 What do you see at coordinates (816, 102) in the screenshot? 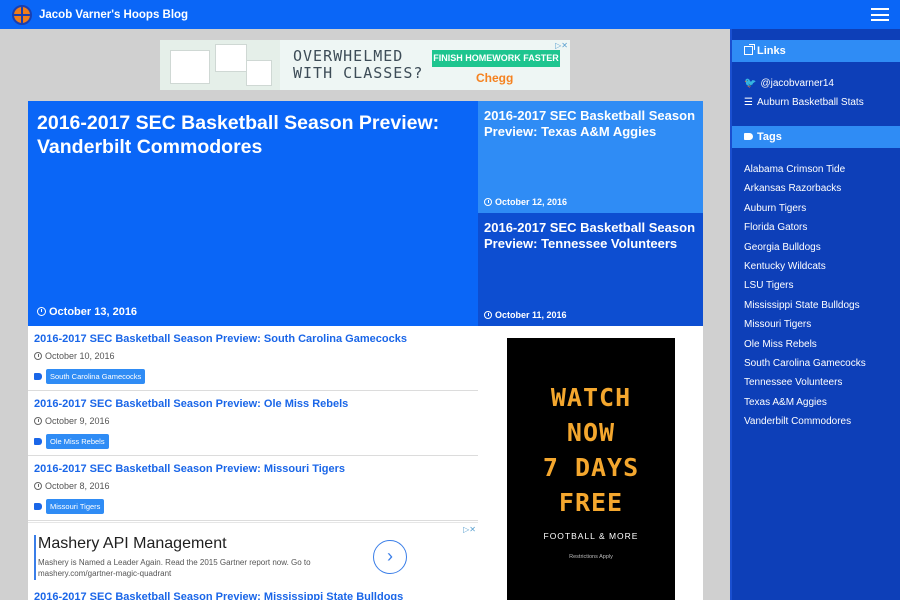
I see `sidebar-link-stats: ☰ Auburn Basketball Stats` at bounding box center [816, 102].